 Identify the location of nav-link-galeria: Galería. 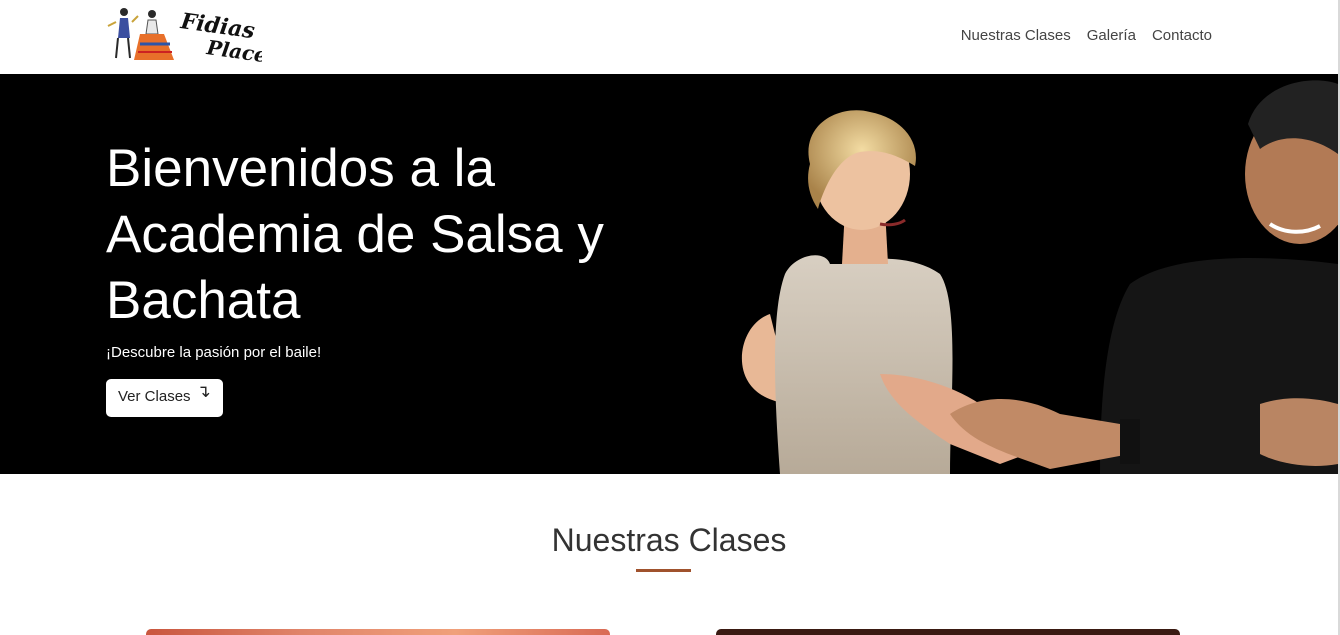
(1111, 35).